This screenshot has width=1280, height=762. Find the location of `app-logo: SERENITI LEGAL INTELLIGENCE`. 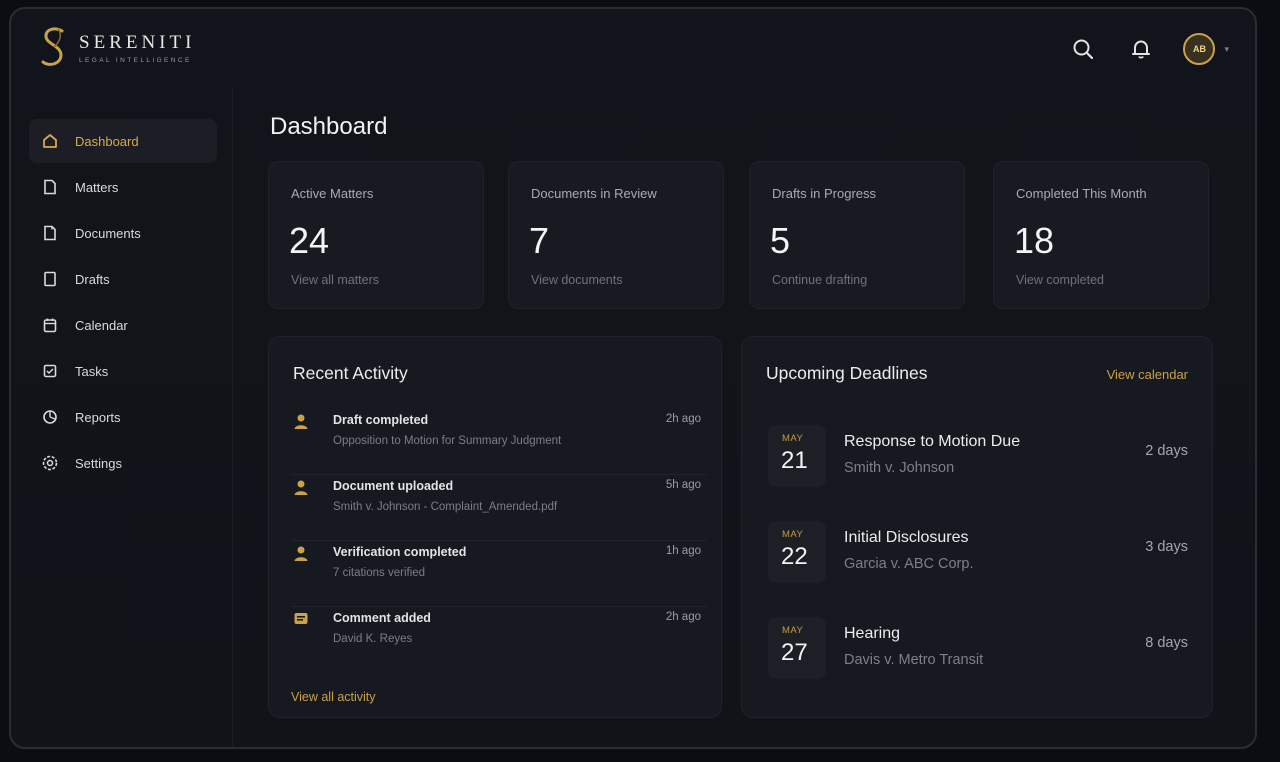

app-logo: SERENITI LEGAL INTELLIGENCE is located at coordinates (116, 48).